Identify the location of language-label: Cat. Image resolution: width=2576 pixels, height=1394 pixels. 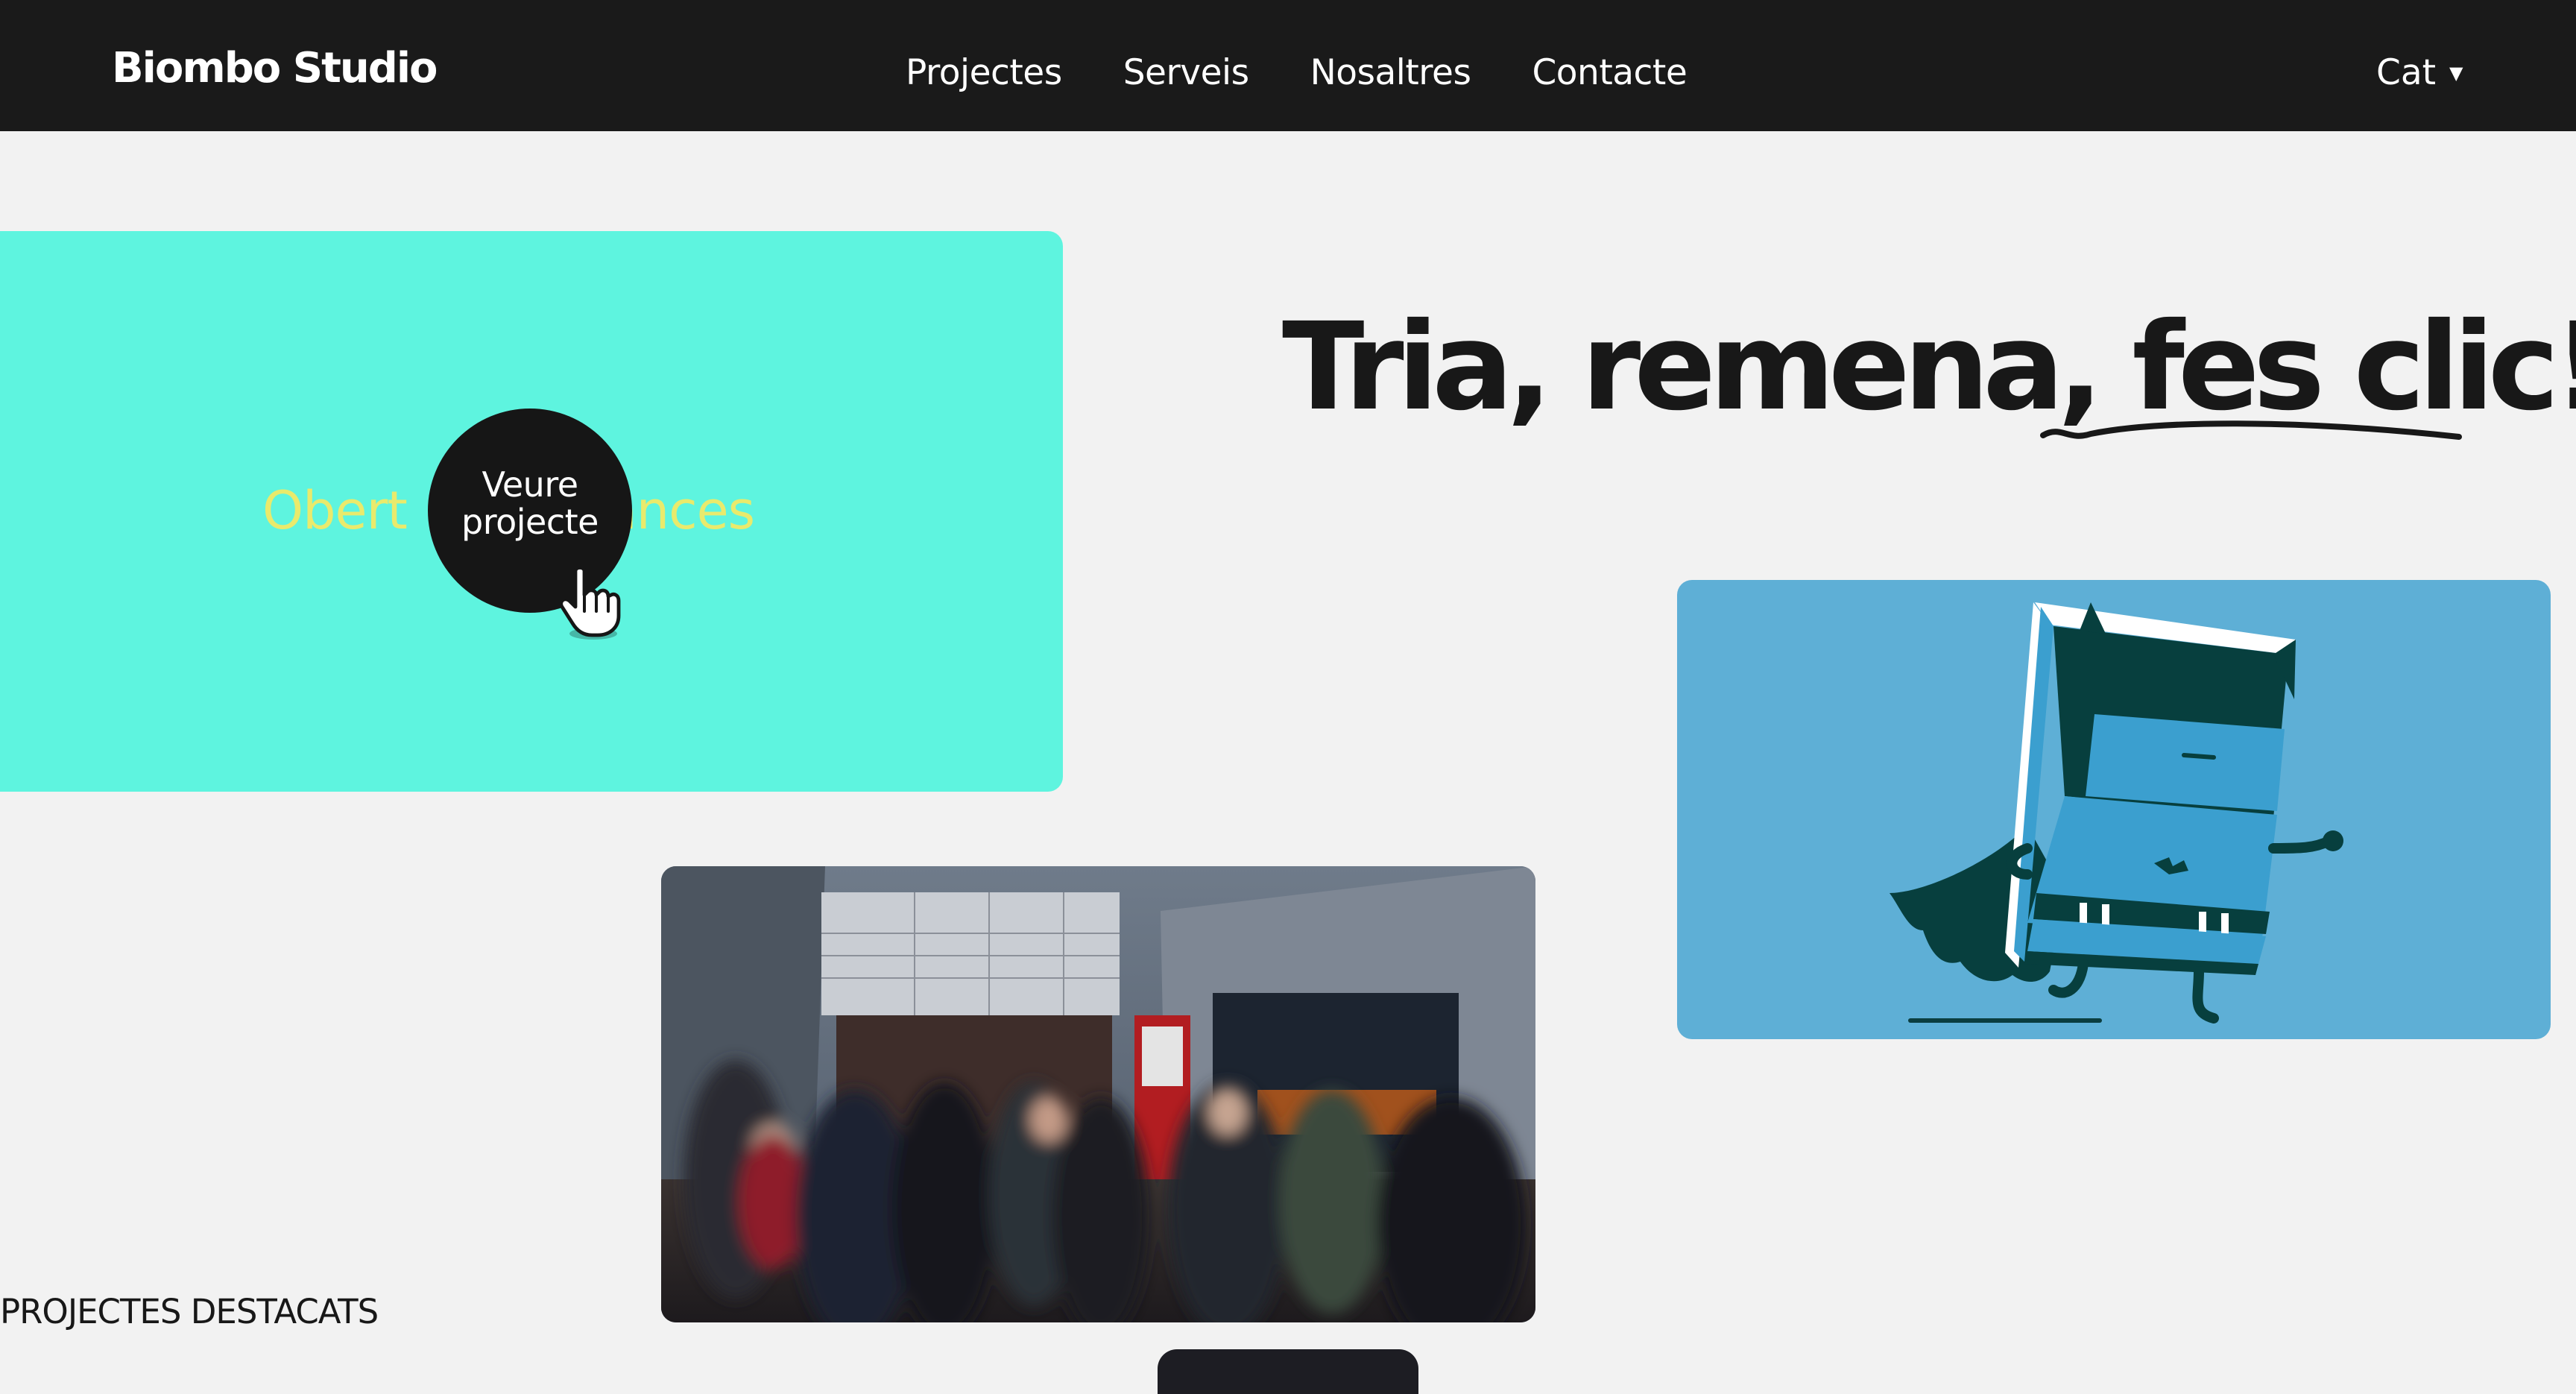
(2406, 73).